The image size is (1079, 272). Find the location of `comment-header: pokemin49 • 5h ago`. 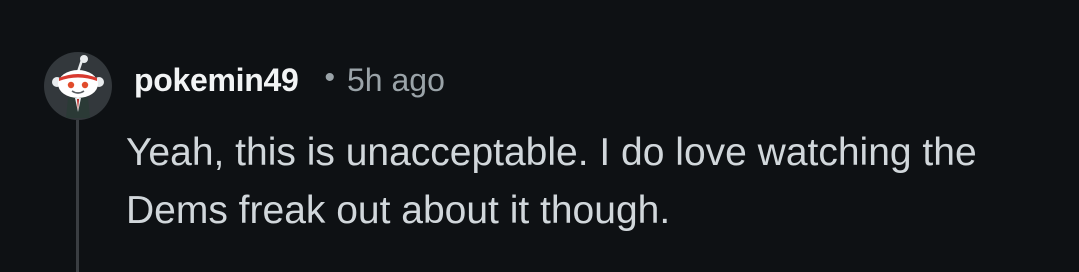

comment-header: pokemin49 • 5h ago is located at coordinates (289, 80).